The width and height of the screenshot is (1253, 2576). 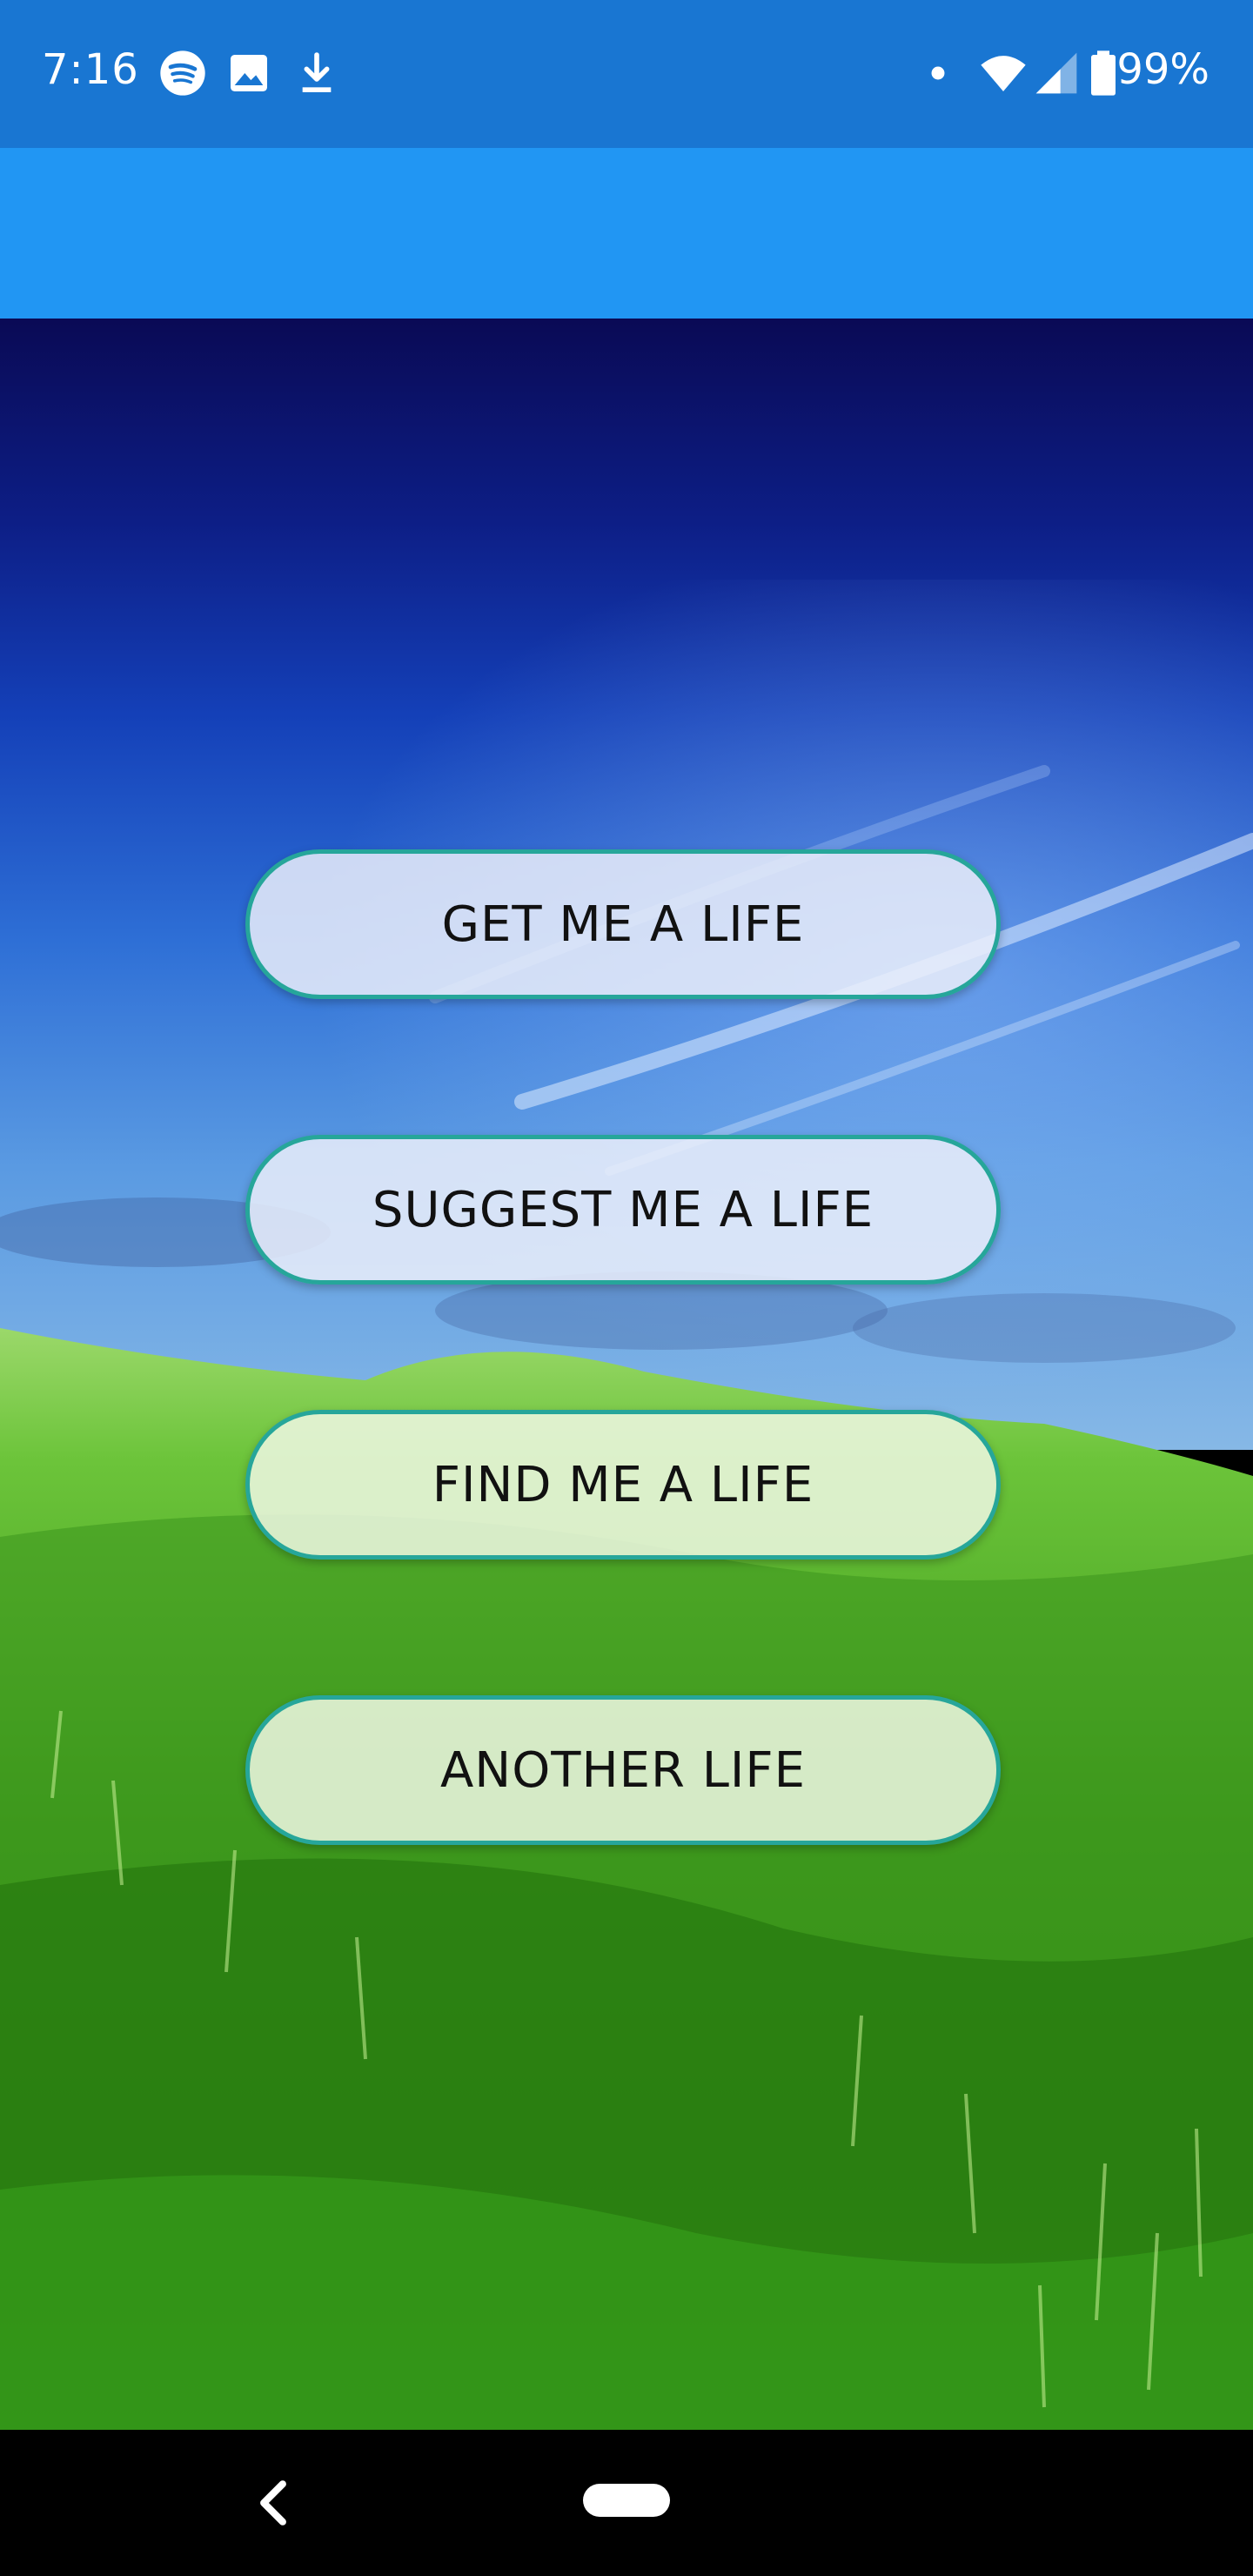 What do you see at coordinates (1056, 73) in the screenshot?
I see `signal-icon` at bounding box center [1056, 73].